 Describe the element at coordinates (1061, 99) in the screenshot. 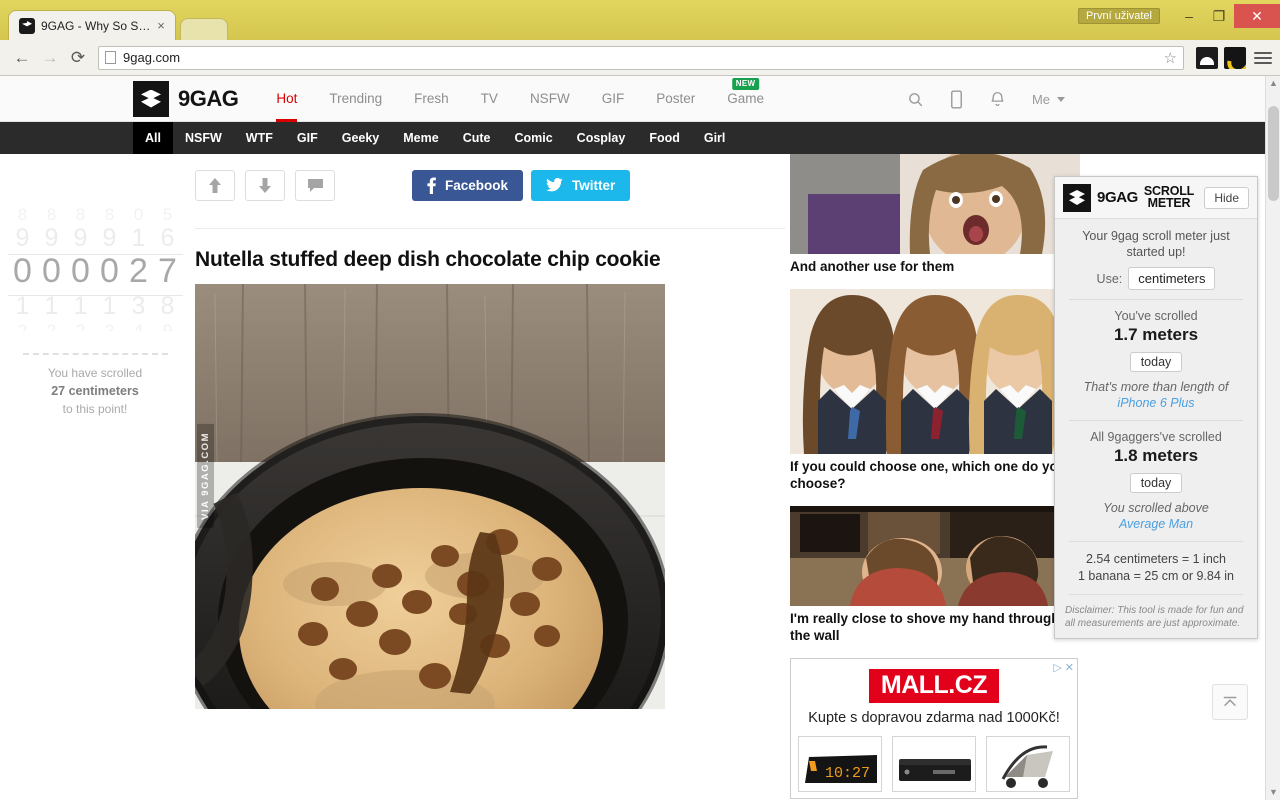

I see `chevron-down-icon` at that location.